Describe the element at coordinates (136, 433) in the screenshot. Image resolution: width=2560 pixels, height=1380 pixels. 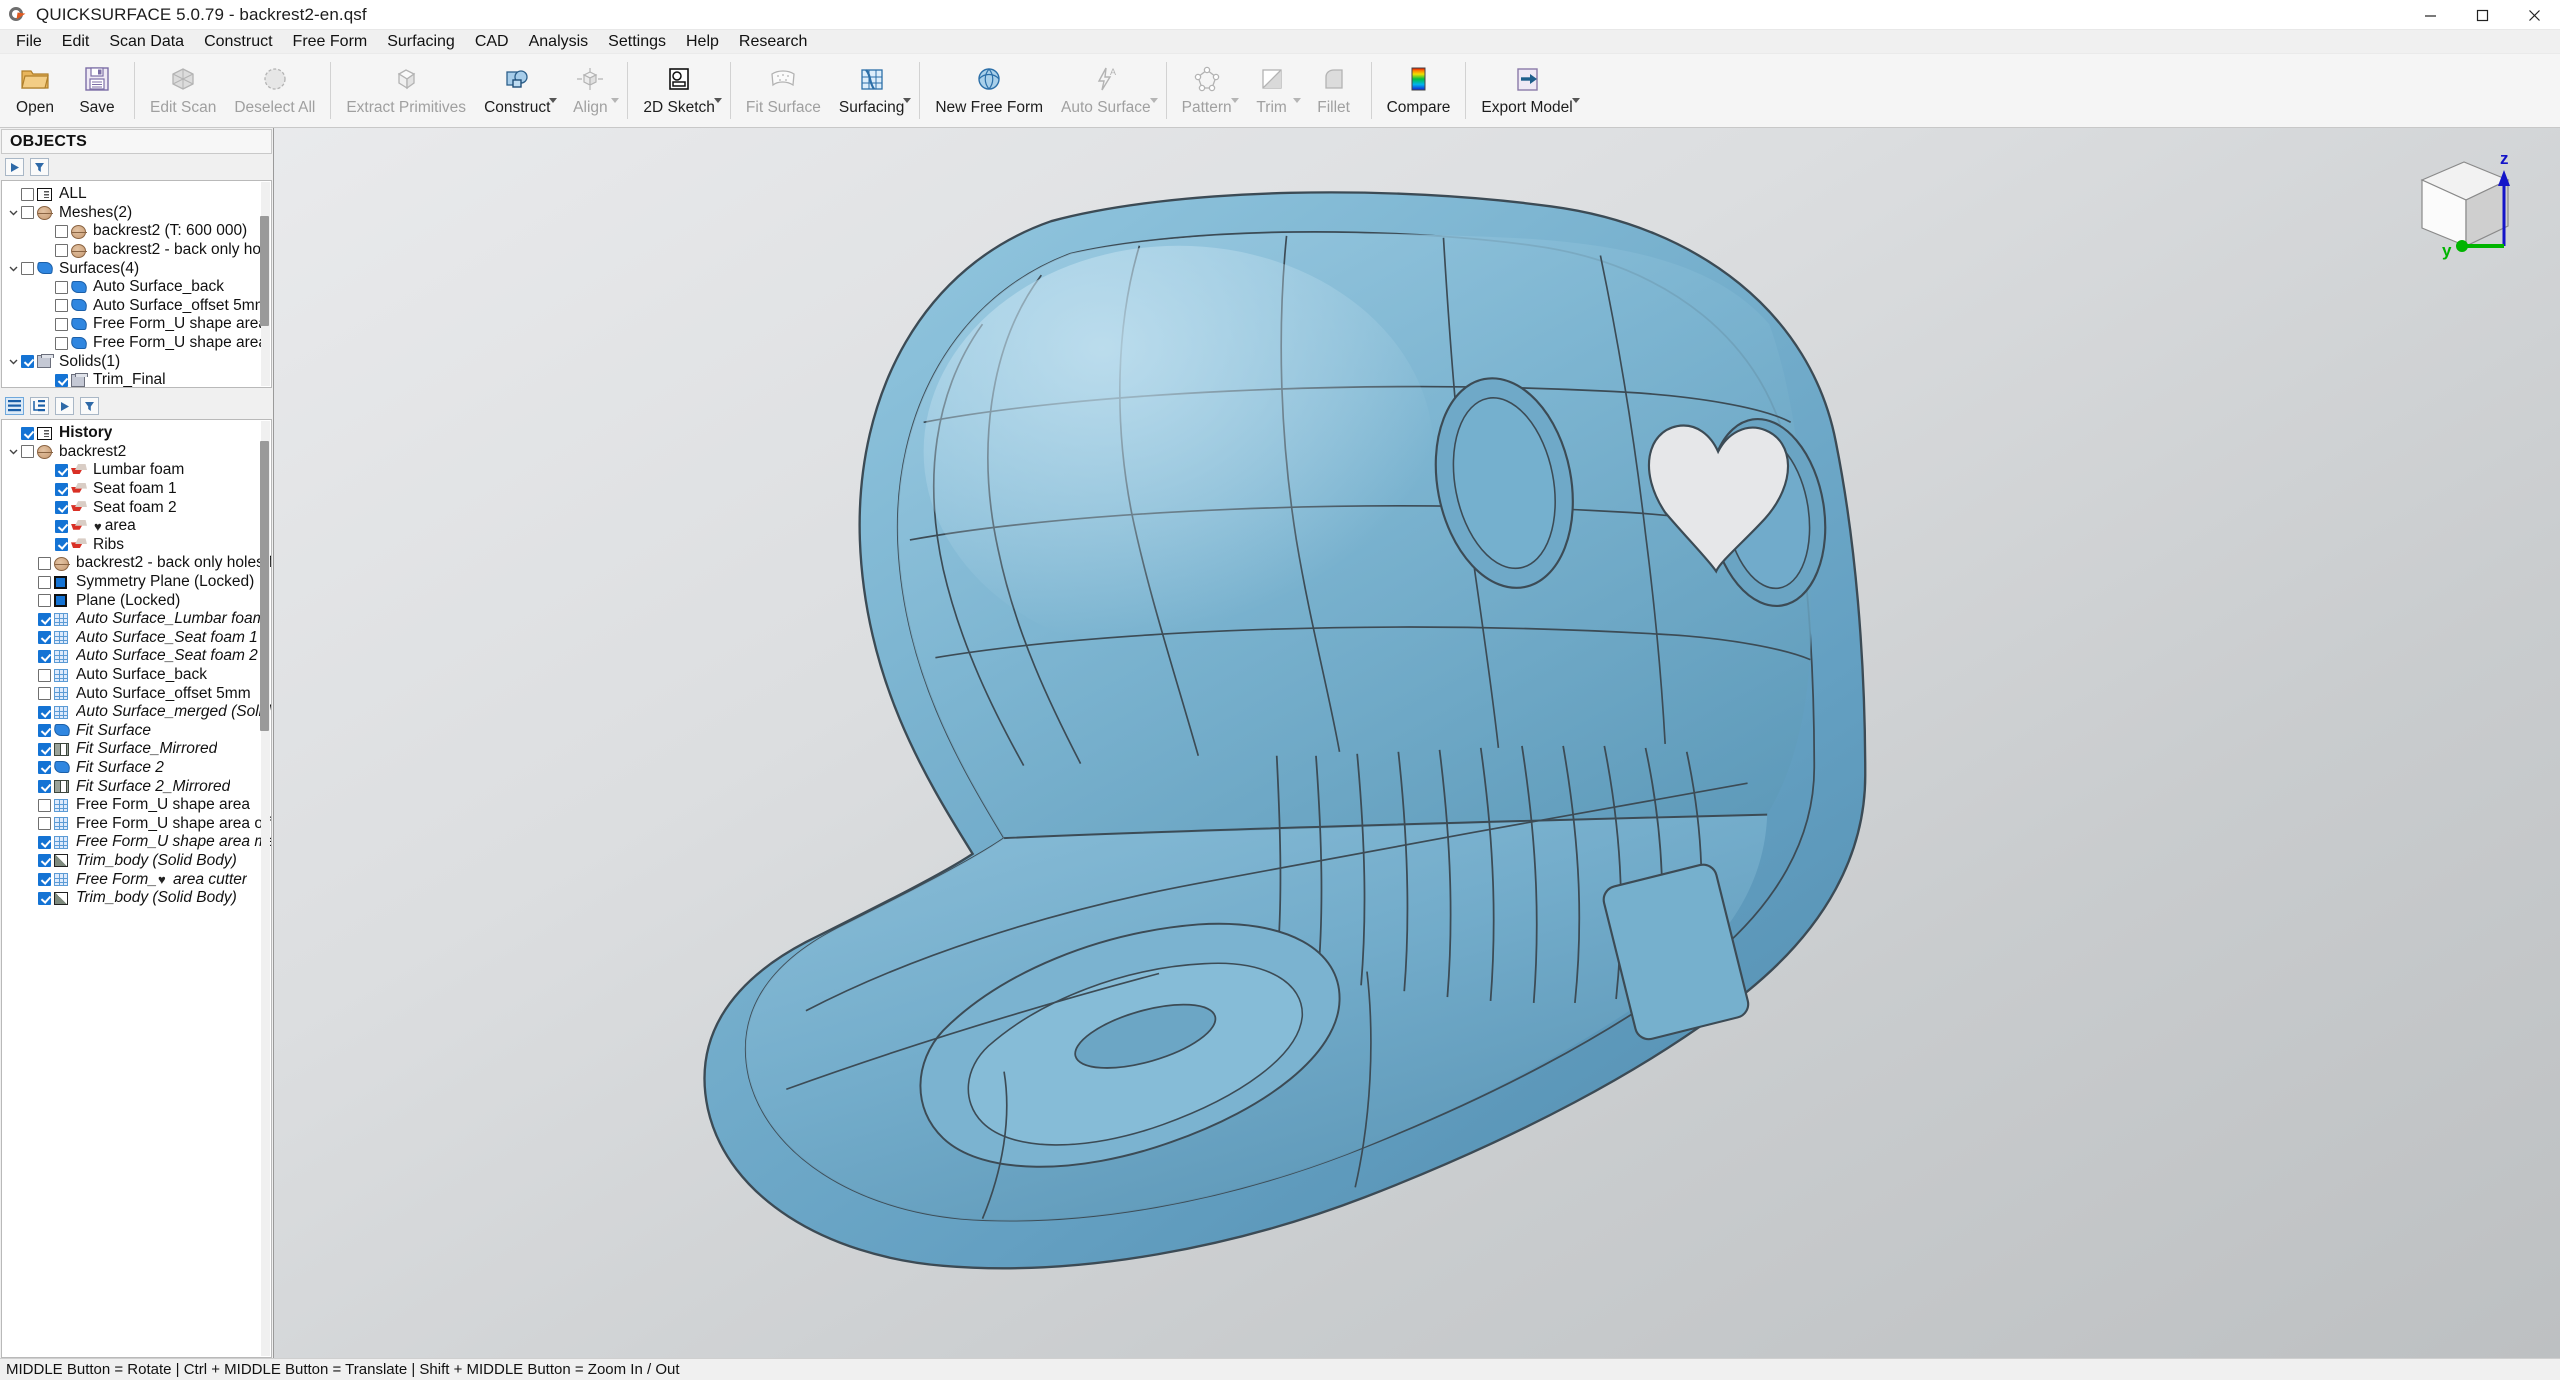
I see `tree-row: History` at that location.